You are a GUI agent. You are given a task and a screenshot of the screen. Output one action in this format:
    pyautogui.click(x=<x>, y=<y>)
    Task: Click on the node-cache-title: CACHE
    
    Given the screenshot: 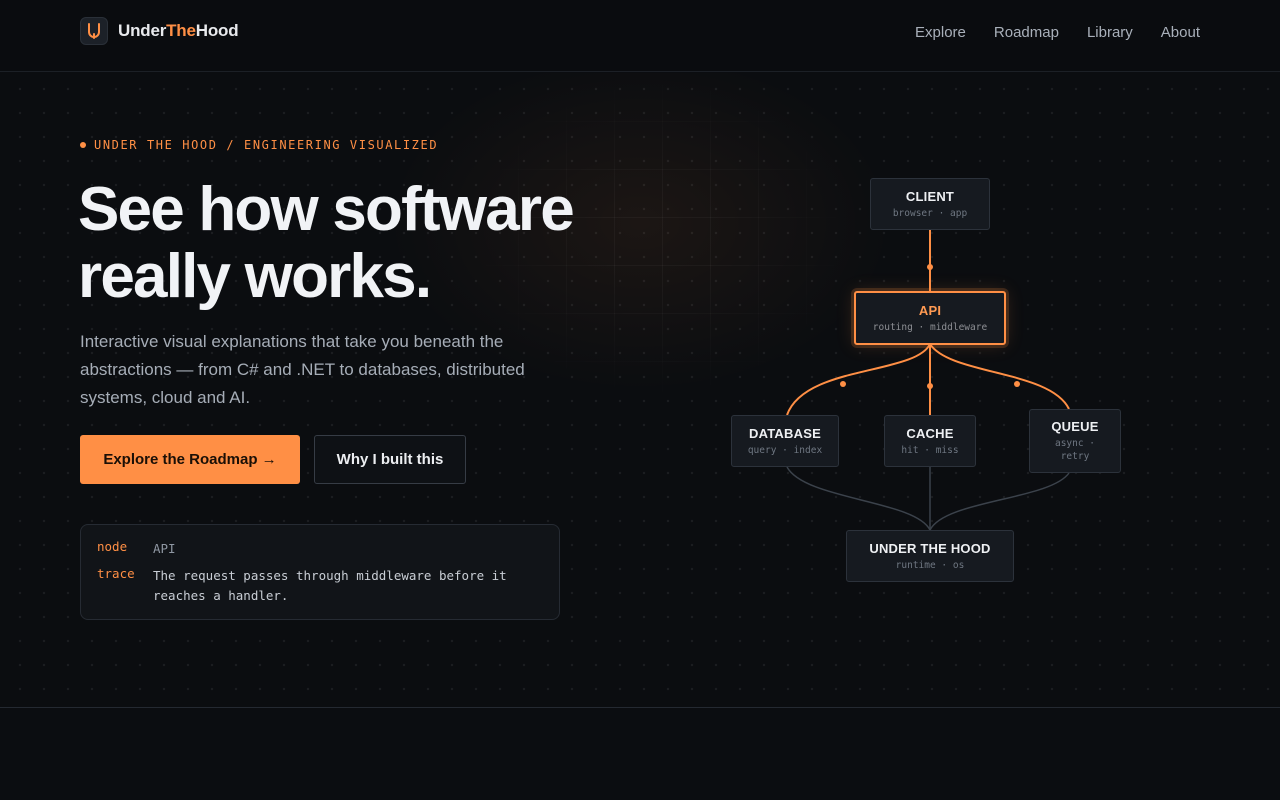 What is the action you would take?
    pyautogui.click(x=930, y=433)
    